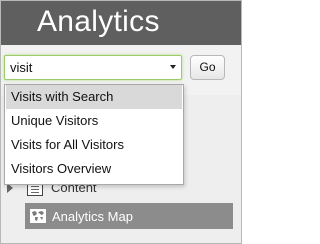 Image resolution: width=320 pixels, height=244 pixels. I want to click on dropdown-caret-icon, so click(173, 67).